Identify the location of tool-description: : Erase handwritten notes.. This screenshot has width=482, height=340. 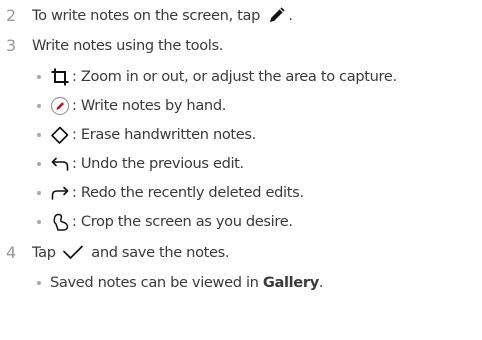
(164, 134).